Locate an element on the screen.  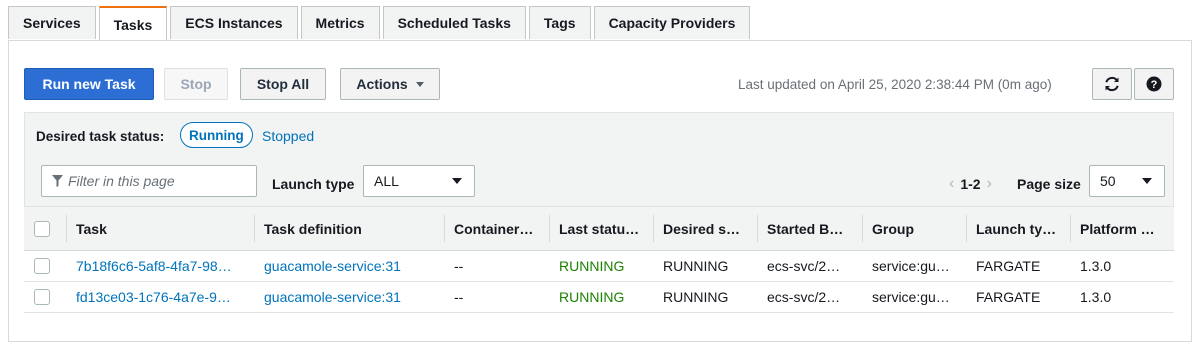
refresh-icon is located at coordinates (1112, 84).